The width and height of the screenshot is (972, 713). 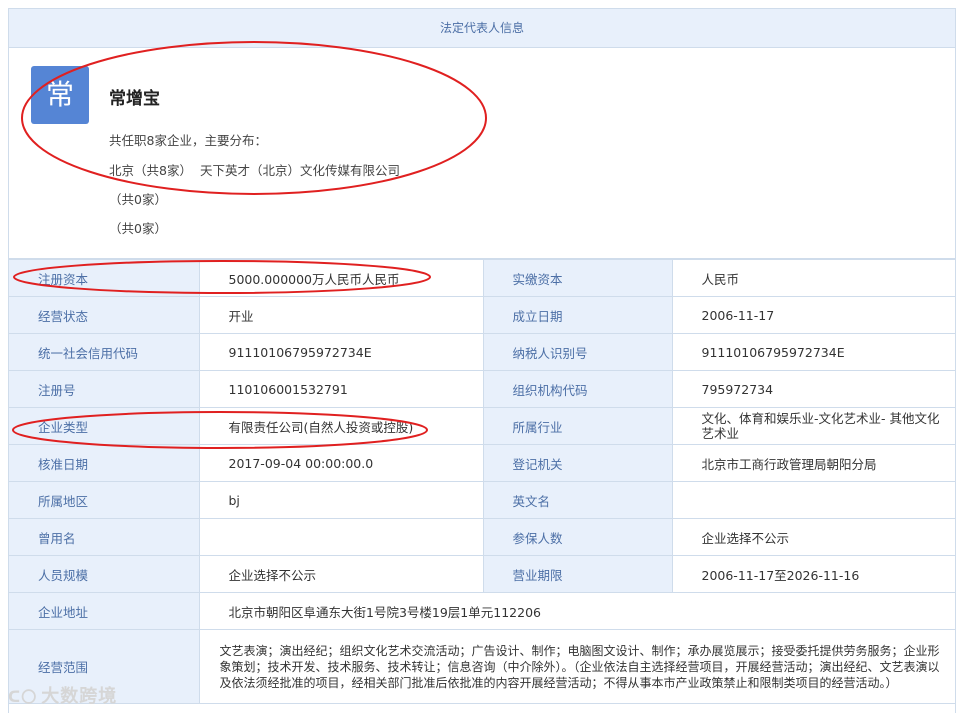 What do you see at coordinates (576, 611) in the screenshot?
I see `address-value: 北京市朝阳区阜通东大街1号院3号楼19层1单元112206` at bounding box center [576, 611].